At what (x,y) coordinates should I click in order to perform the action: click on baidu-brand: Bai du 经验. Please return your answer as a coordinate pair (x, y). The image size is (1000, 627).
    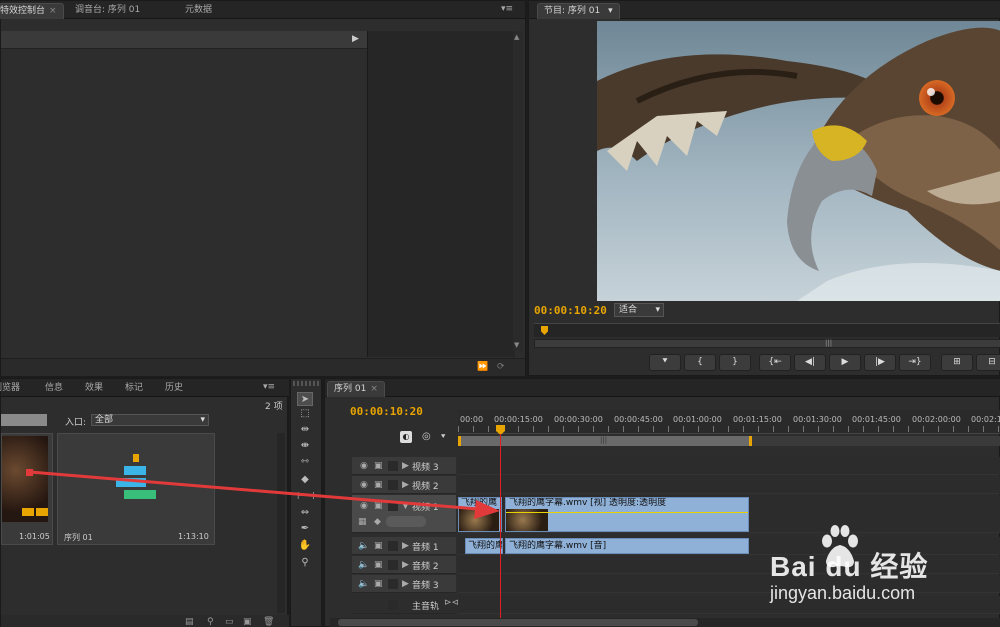
    Looking at the image, I should click on (849, 566).